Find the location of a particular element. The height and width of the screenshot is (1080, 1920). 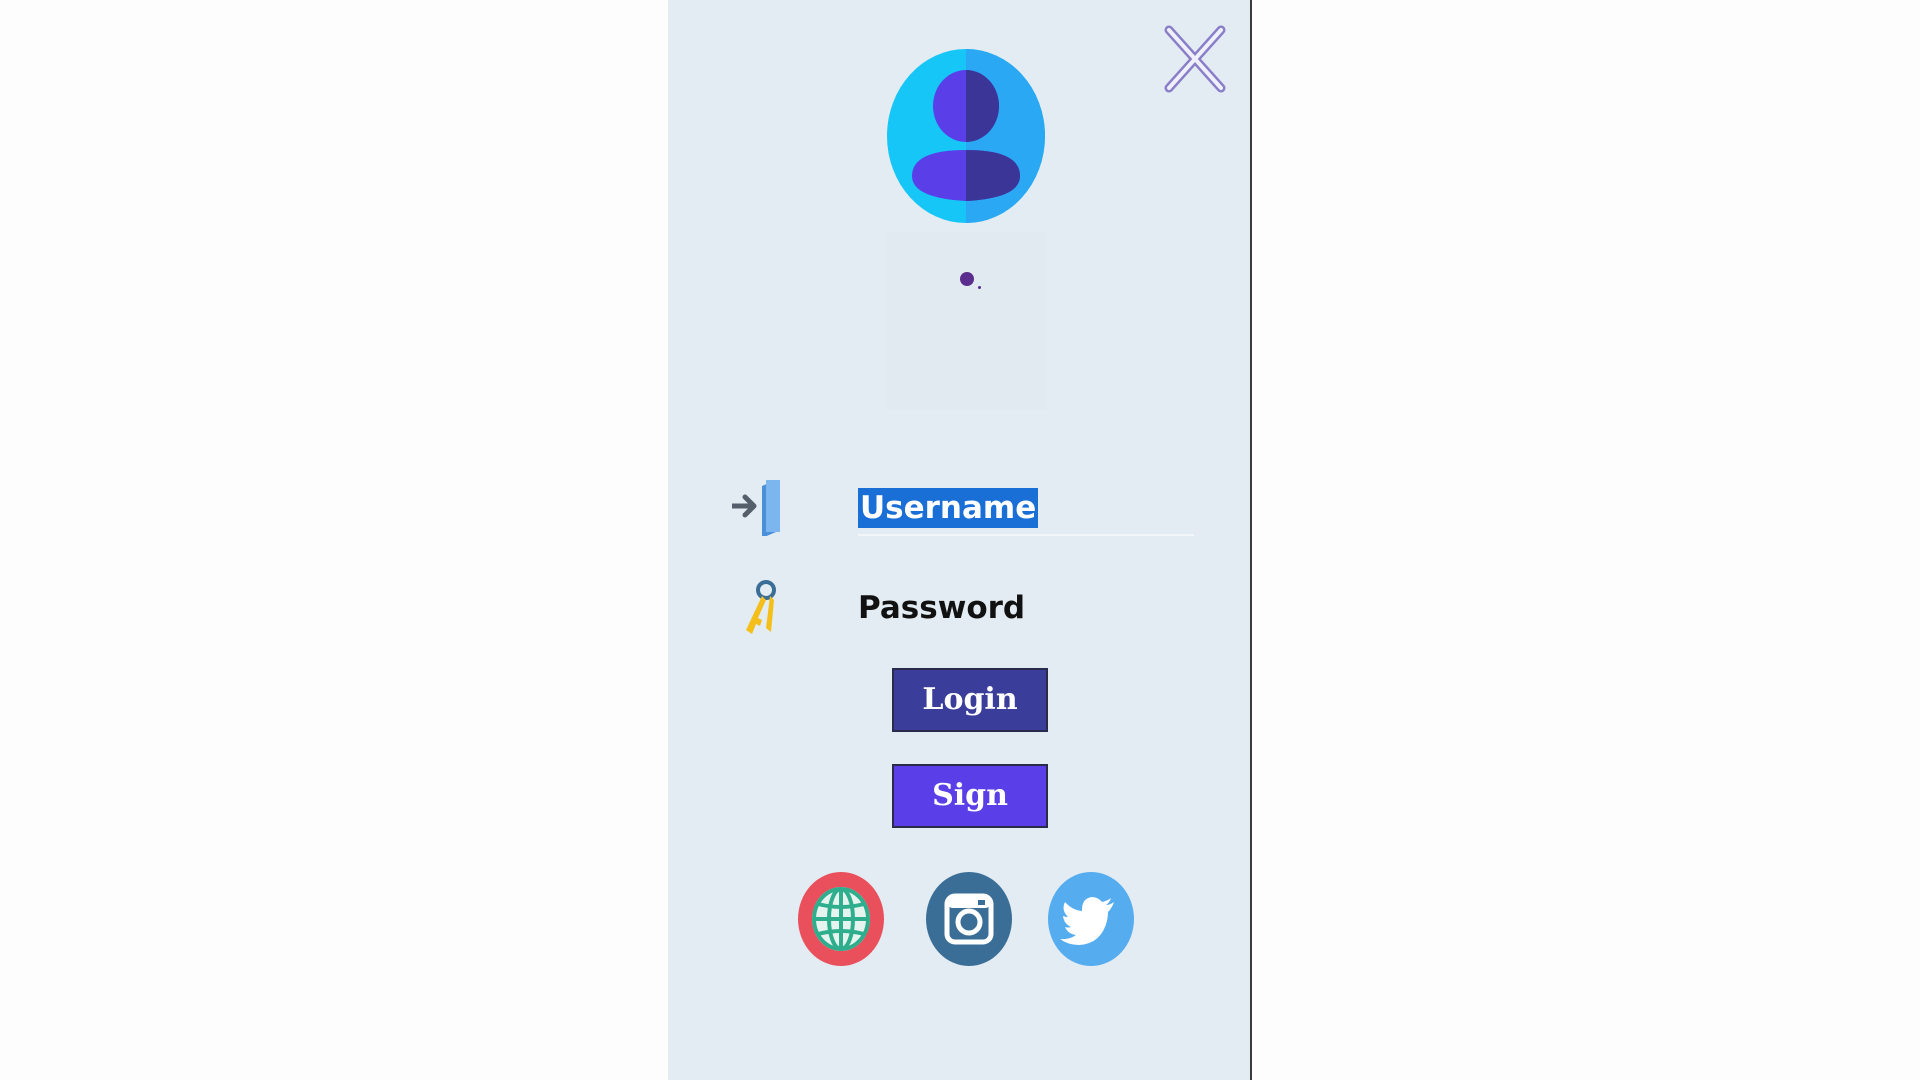

close-icon is located at coordinates (1195, 59).